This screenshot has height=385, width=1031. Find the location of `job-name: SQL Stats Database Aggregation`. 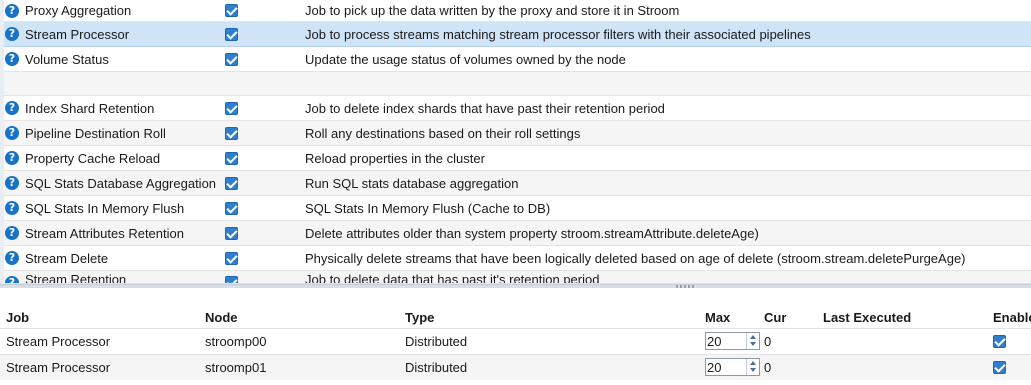

job-name: SQL Stats Database Aggregation is located at coordinates (121, 183).